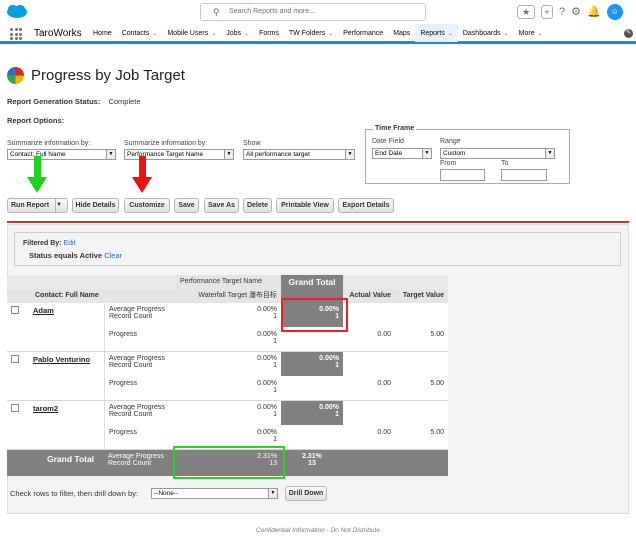  Describe the element at coordinates (124, 101) in the screenshot. I see `status-value: Complete` at that location.